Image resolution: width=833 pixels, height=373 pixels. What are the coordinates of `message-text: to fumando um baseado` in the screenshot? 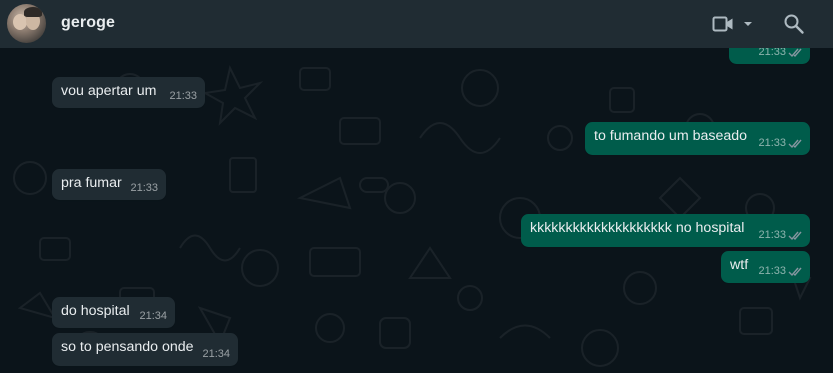 It's located at (671, 136).